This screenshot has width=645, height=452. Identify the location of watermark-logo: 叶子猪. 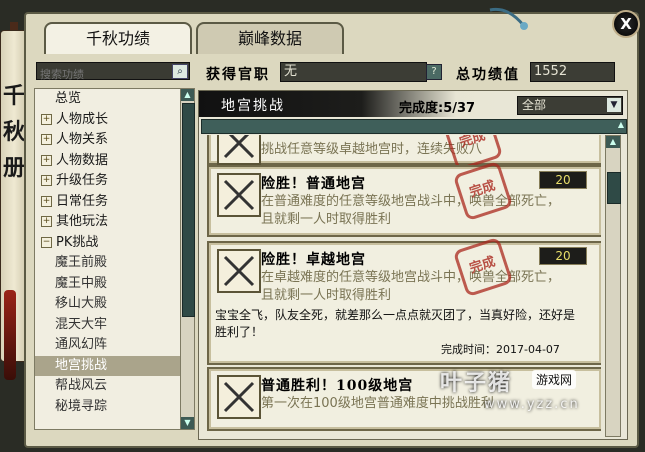
(476, 383).